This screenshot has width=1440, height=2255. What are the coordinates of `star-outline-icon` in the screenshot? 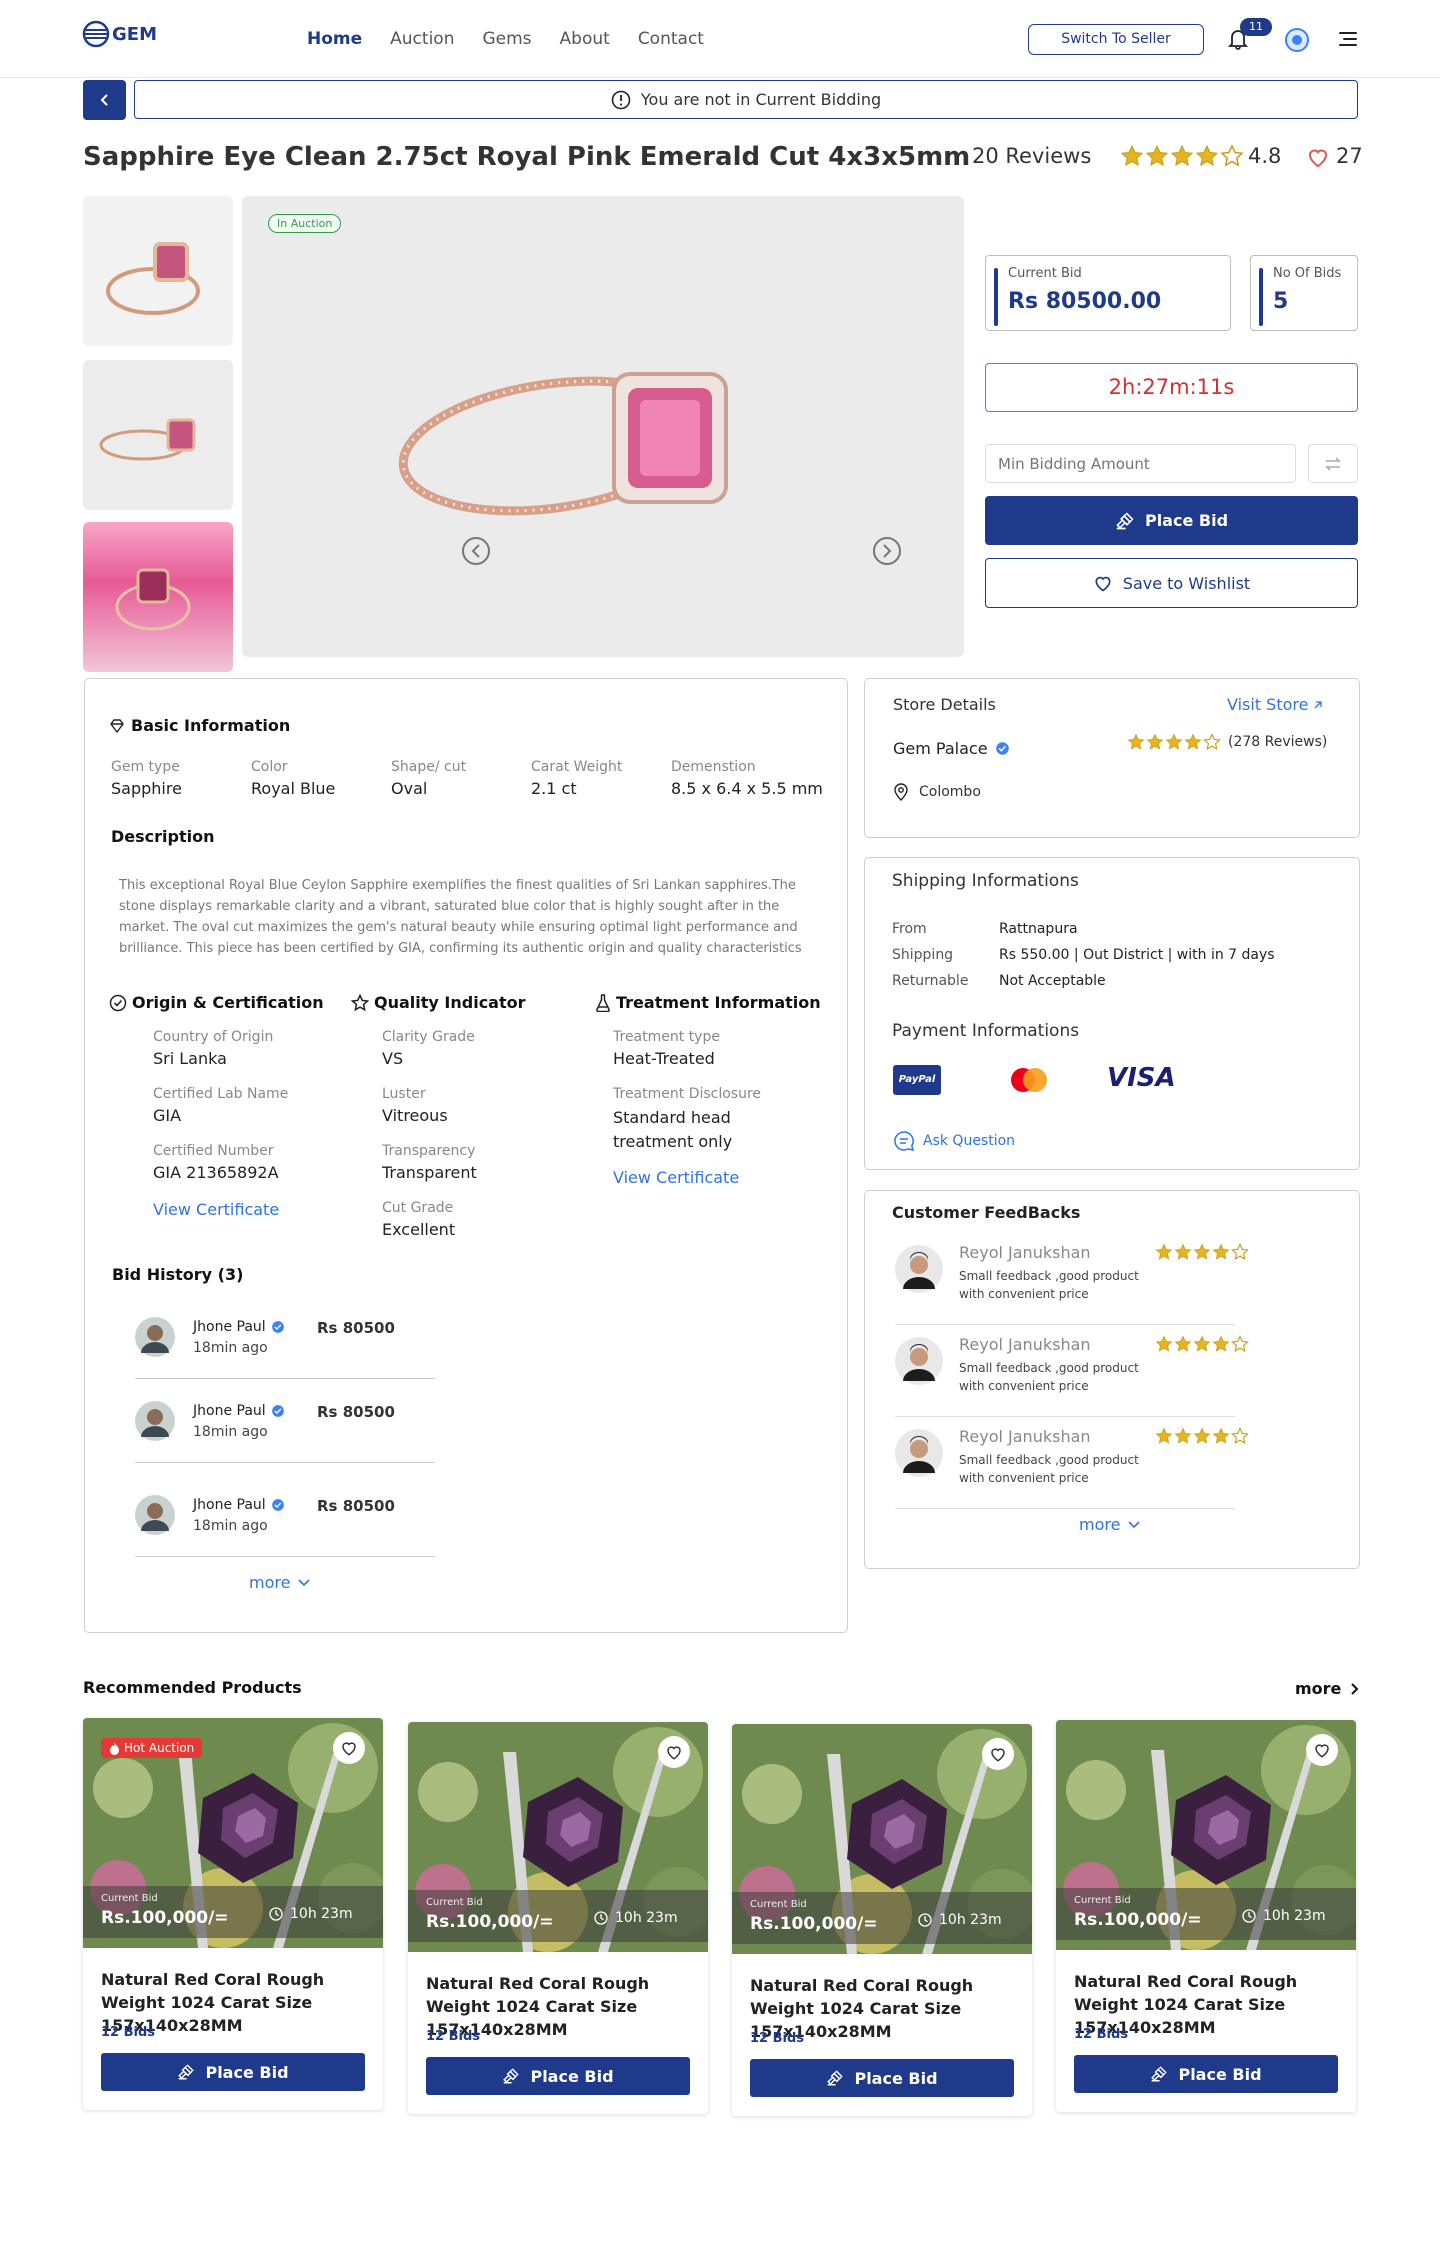 It's located at (360, 1002).